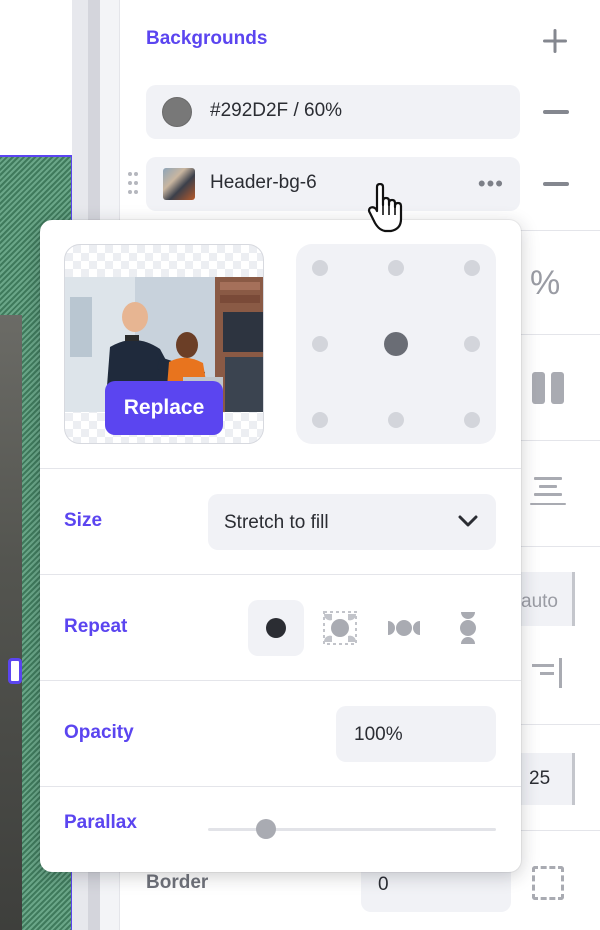 The width and height of the screenshot is (600, 930). What do you see at coordinates (99, 732) in the screenshot?
I see `opacity-label: Opacity` at bounding box center [99, 732].